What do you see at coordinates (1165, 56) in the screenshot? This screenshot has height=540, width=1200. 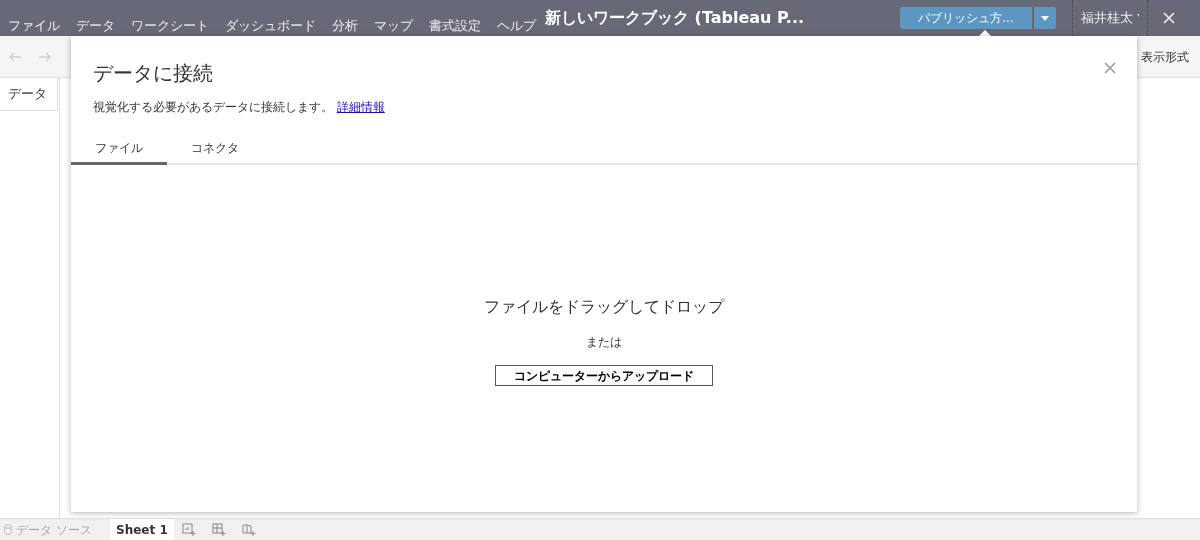 I see `toolbar-label: 表示形式` at bounding box center [1165, 56].